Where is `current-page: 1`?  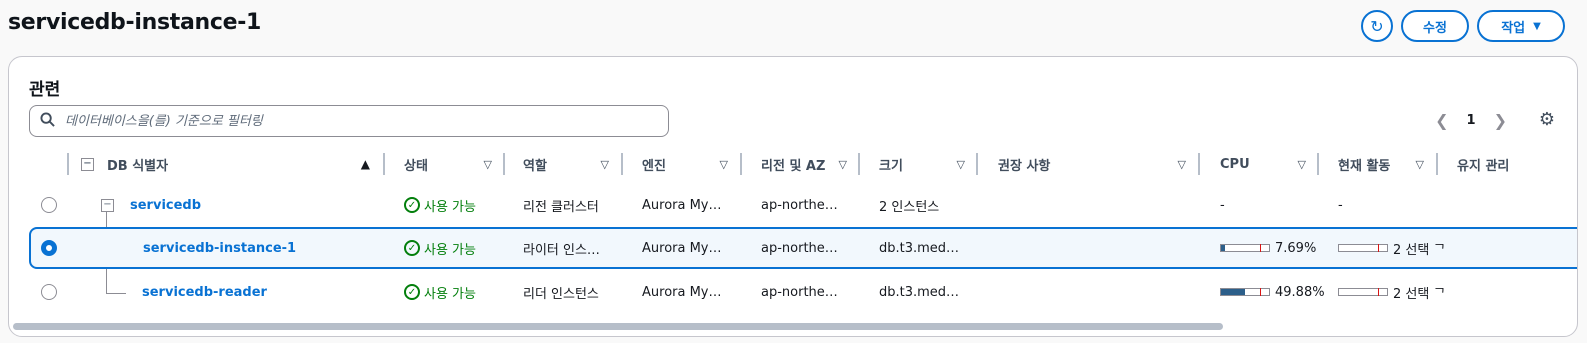 current-page: 1 is located at coordinates (1471, 120).